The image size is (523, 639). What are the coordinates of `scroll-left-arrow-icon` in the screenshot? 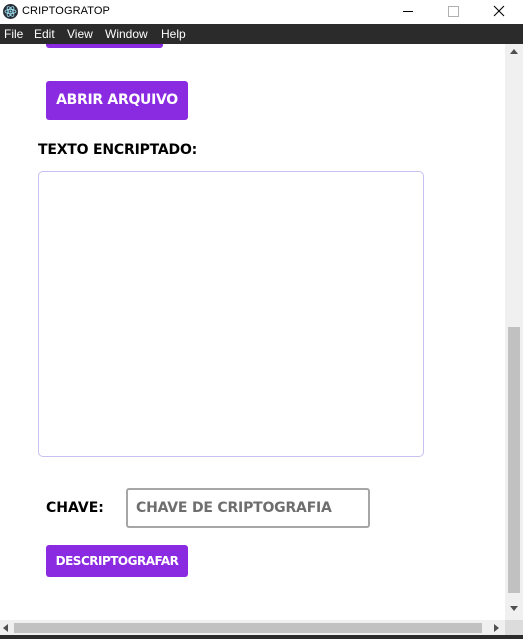 It's located at (5, 628).